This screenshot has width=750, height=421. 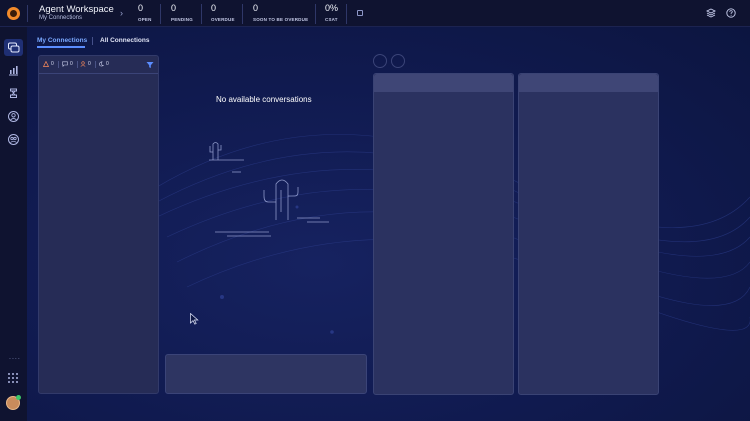 I want to click on stat-label: PENDING, so click(x=182, y=19).